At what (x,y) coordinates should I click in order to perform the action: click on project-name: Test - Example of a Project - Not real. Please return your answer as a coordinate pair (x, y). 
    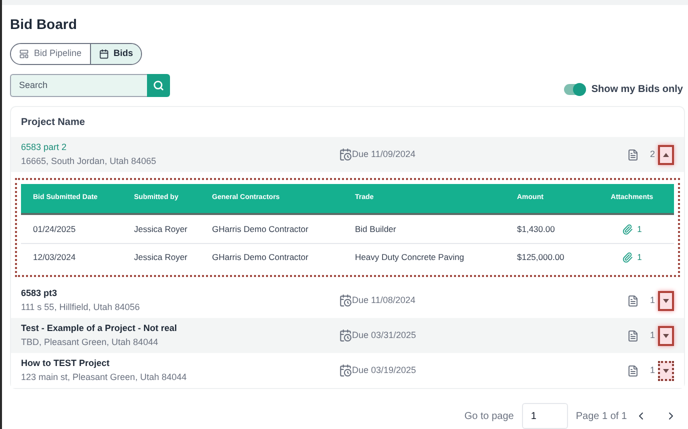
    Looking at the image, I should click on (99, 328).